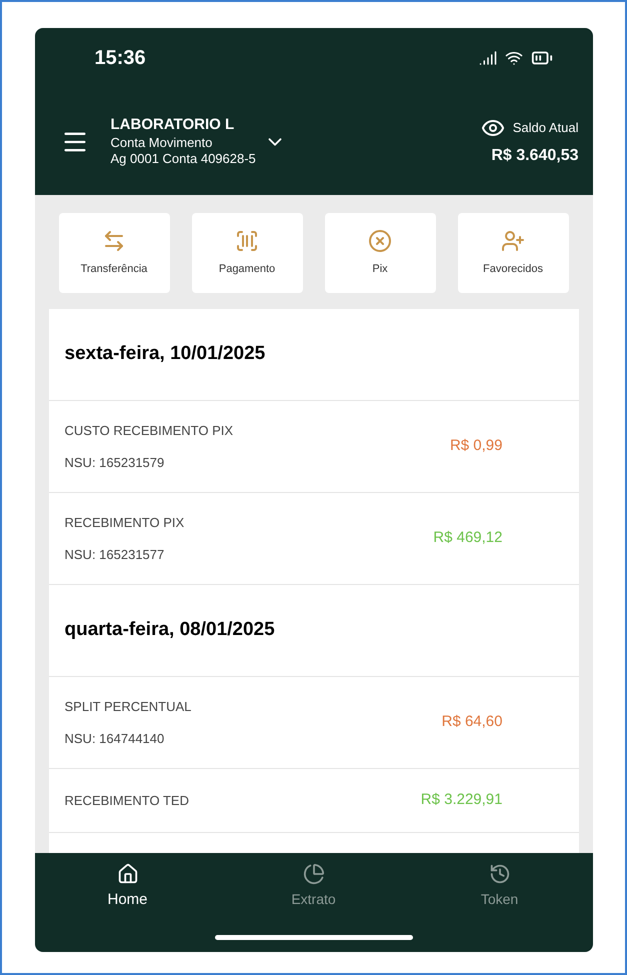 The image size is (627, 975). I want to click on nav-tab: Extrato, so click(313, 887).